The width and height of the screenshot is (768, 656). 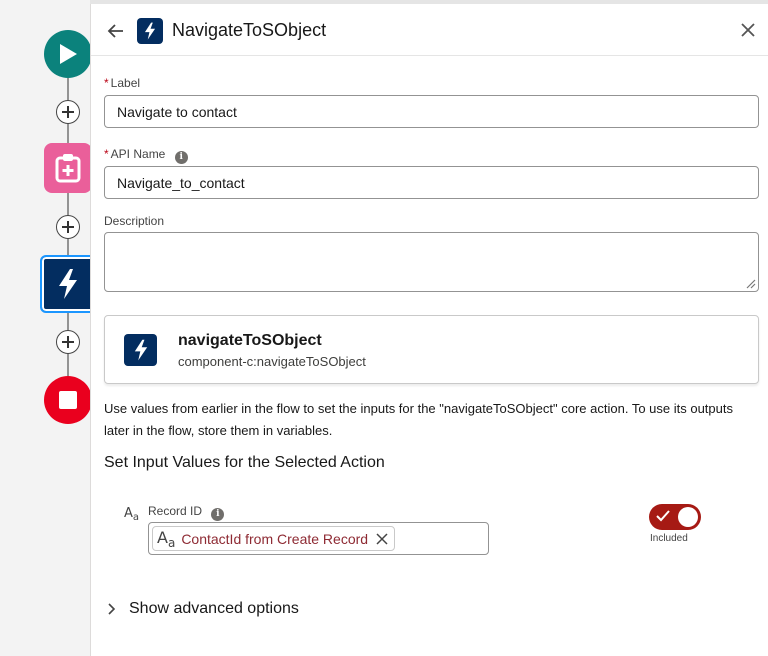 I want to click on end-node, so click(x=68, y=400).